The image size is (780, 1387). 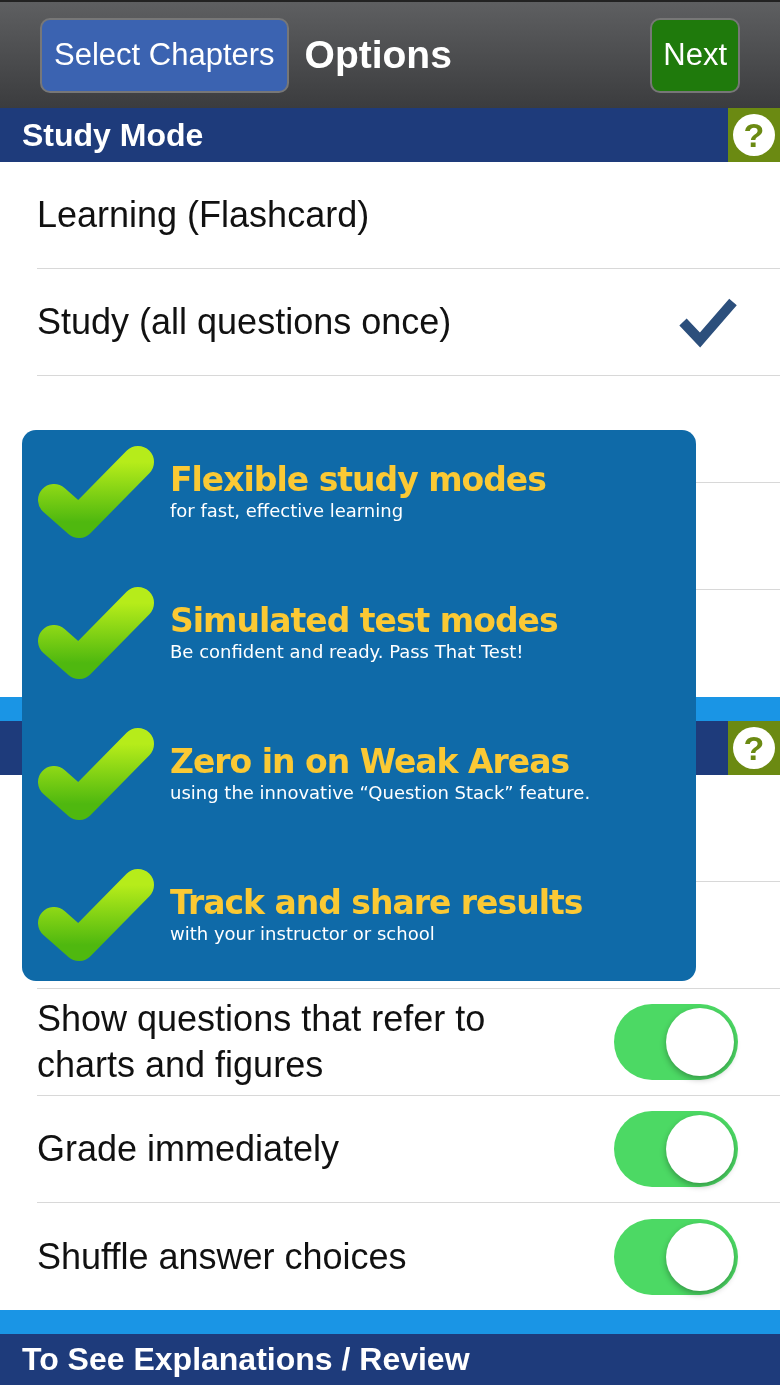 What do you see at coordinates (222, 1256) in the screenshot?
I see `option-label: Shuffle answer choices` at bounding box center [222, 1256].